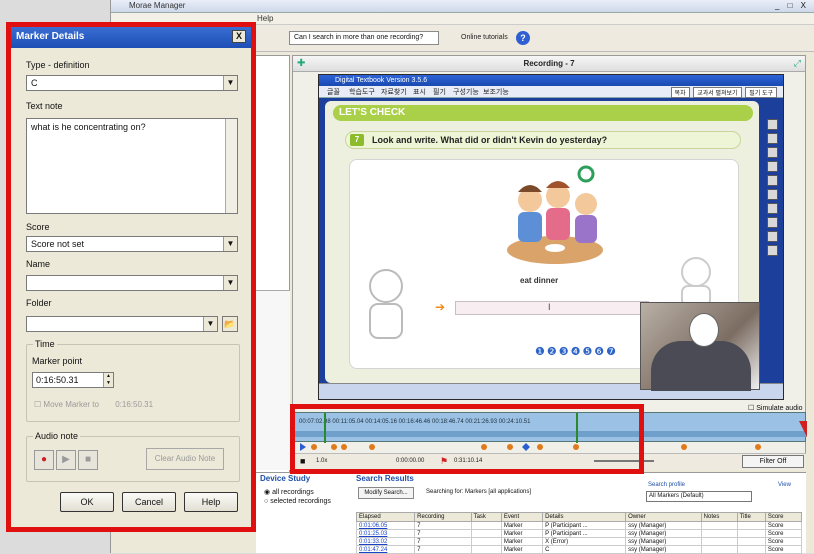  What do you see at coordinates (285, 478) in the screenshot?
I see `device-study-title: Device Study` at bounding box center [285, 478].